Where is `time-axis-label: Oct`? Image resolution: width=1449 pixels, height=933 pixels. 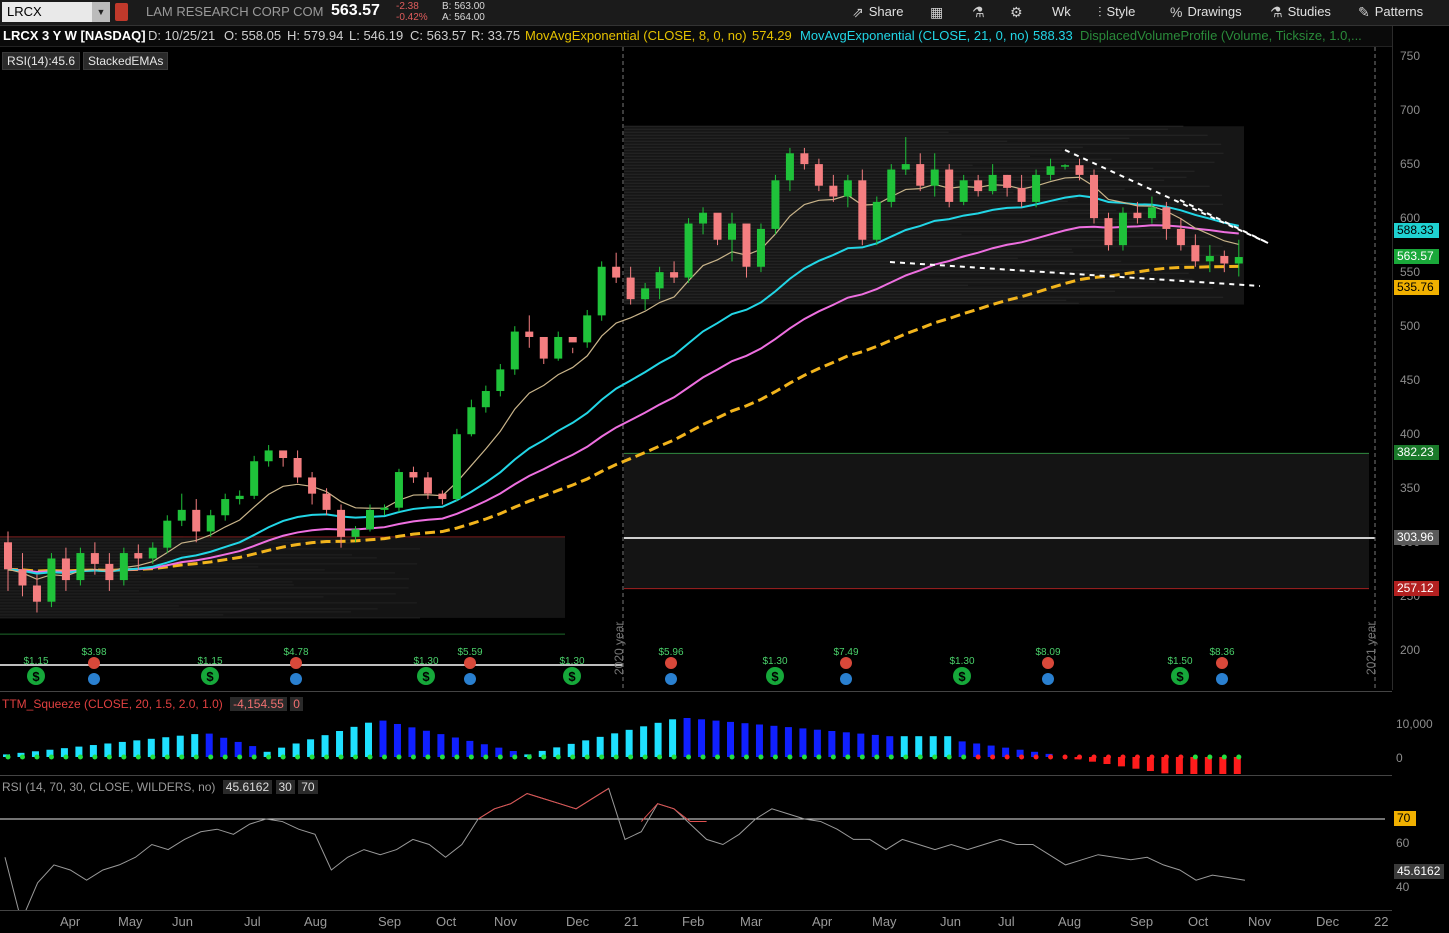 time-axis-label: Oct is located at coordinates (1198, 921).